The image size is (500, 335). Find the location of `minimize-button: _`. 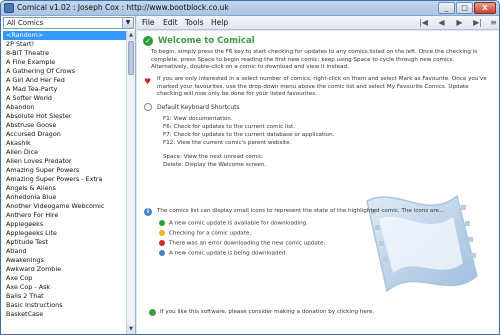

minimize-button: _ is located at coordinates (446, 8).